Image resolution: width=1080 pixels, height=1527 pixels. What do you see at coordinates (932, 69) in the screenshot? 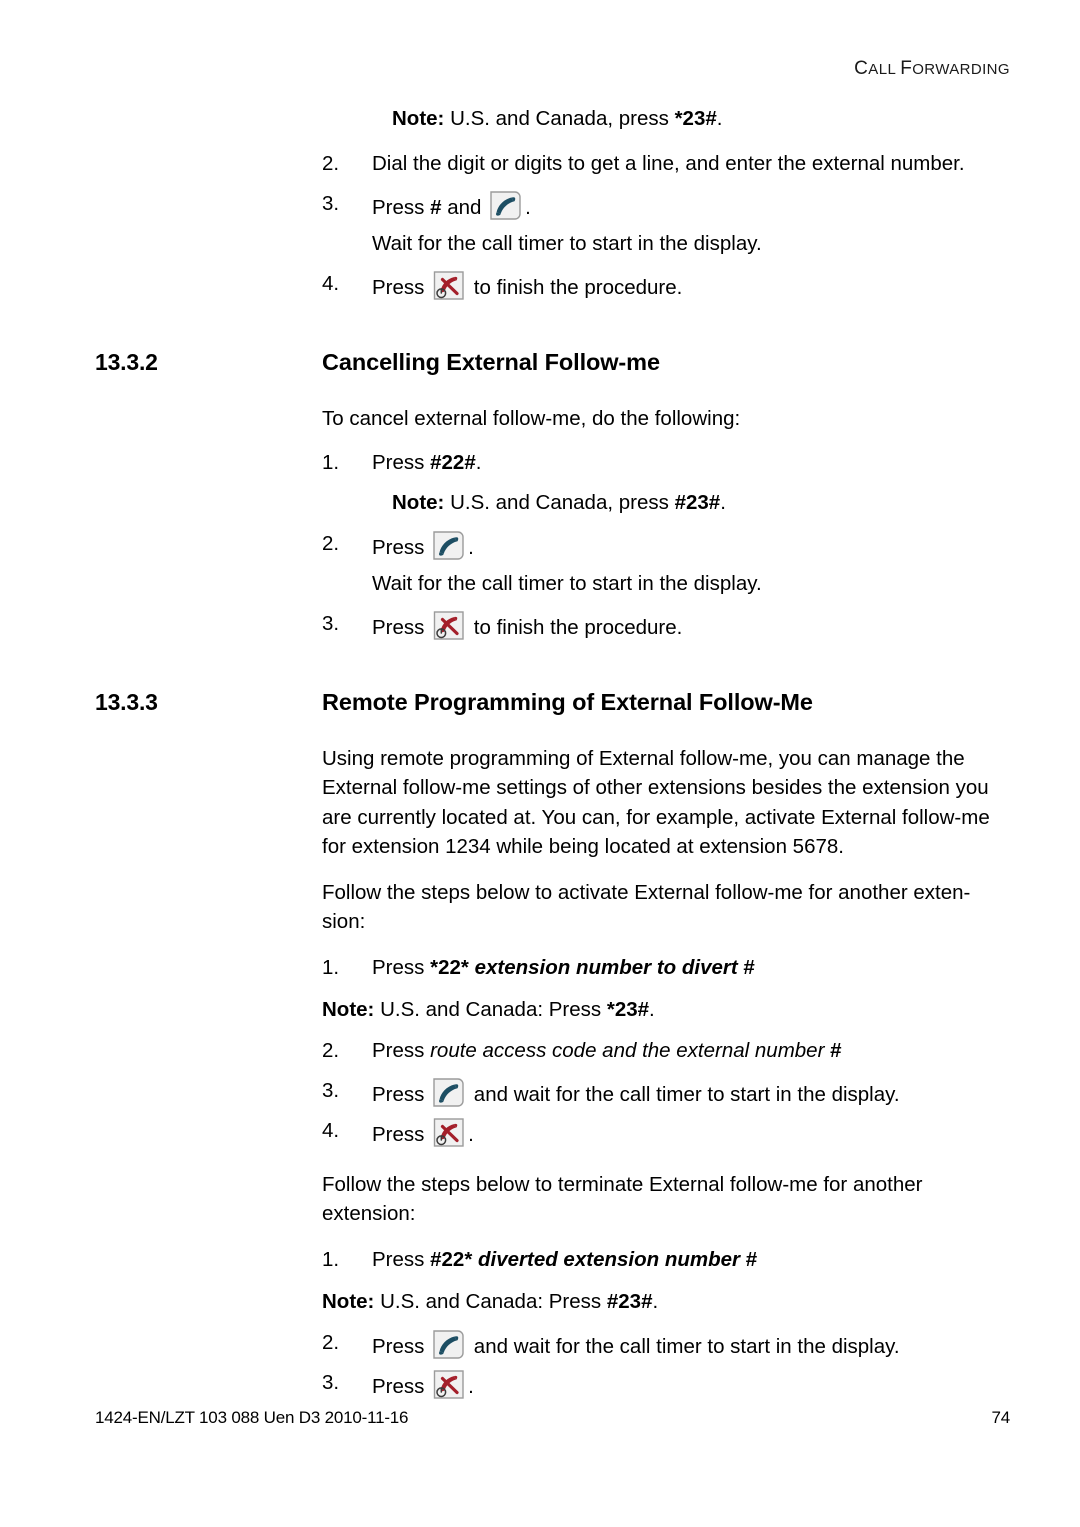
I see `running-header: CALL FORWARDING` at bounding box center [932, 69].